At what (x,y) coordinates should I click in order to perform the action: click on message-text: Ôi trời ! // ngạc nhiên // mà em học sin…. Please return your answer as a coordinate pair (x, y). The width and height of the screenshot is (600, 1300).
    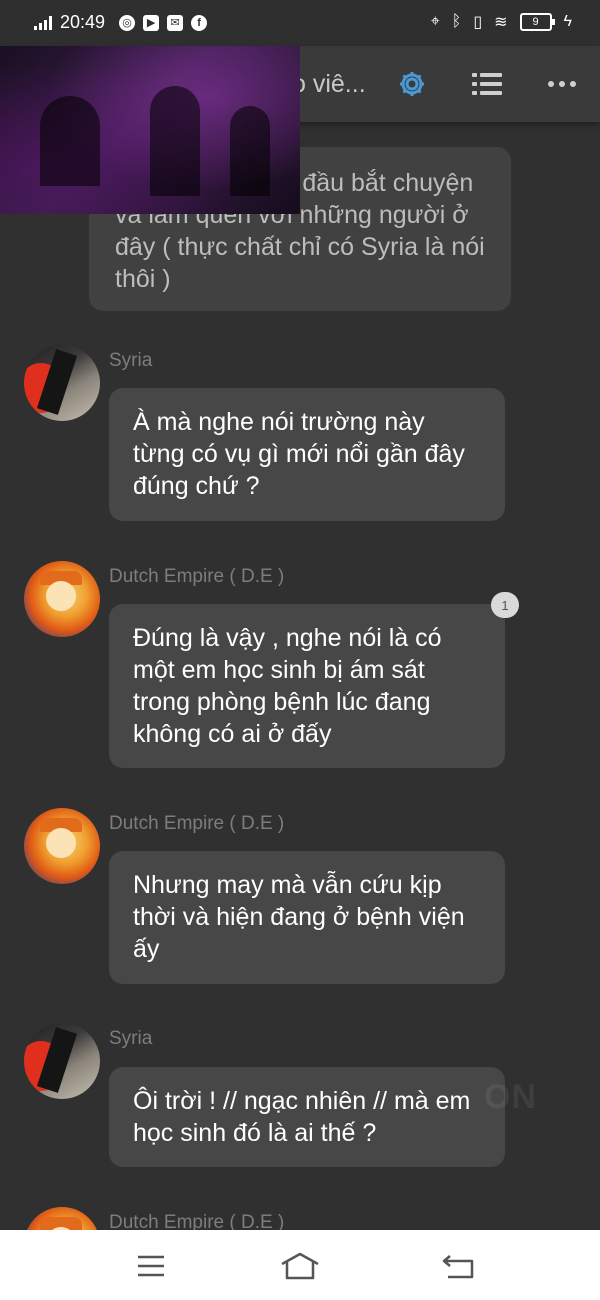
    Looking at the image, I should click on (302, 1117).